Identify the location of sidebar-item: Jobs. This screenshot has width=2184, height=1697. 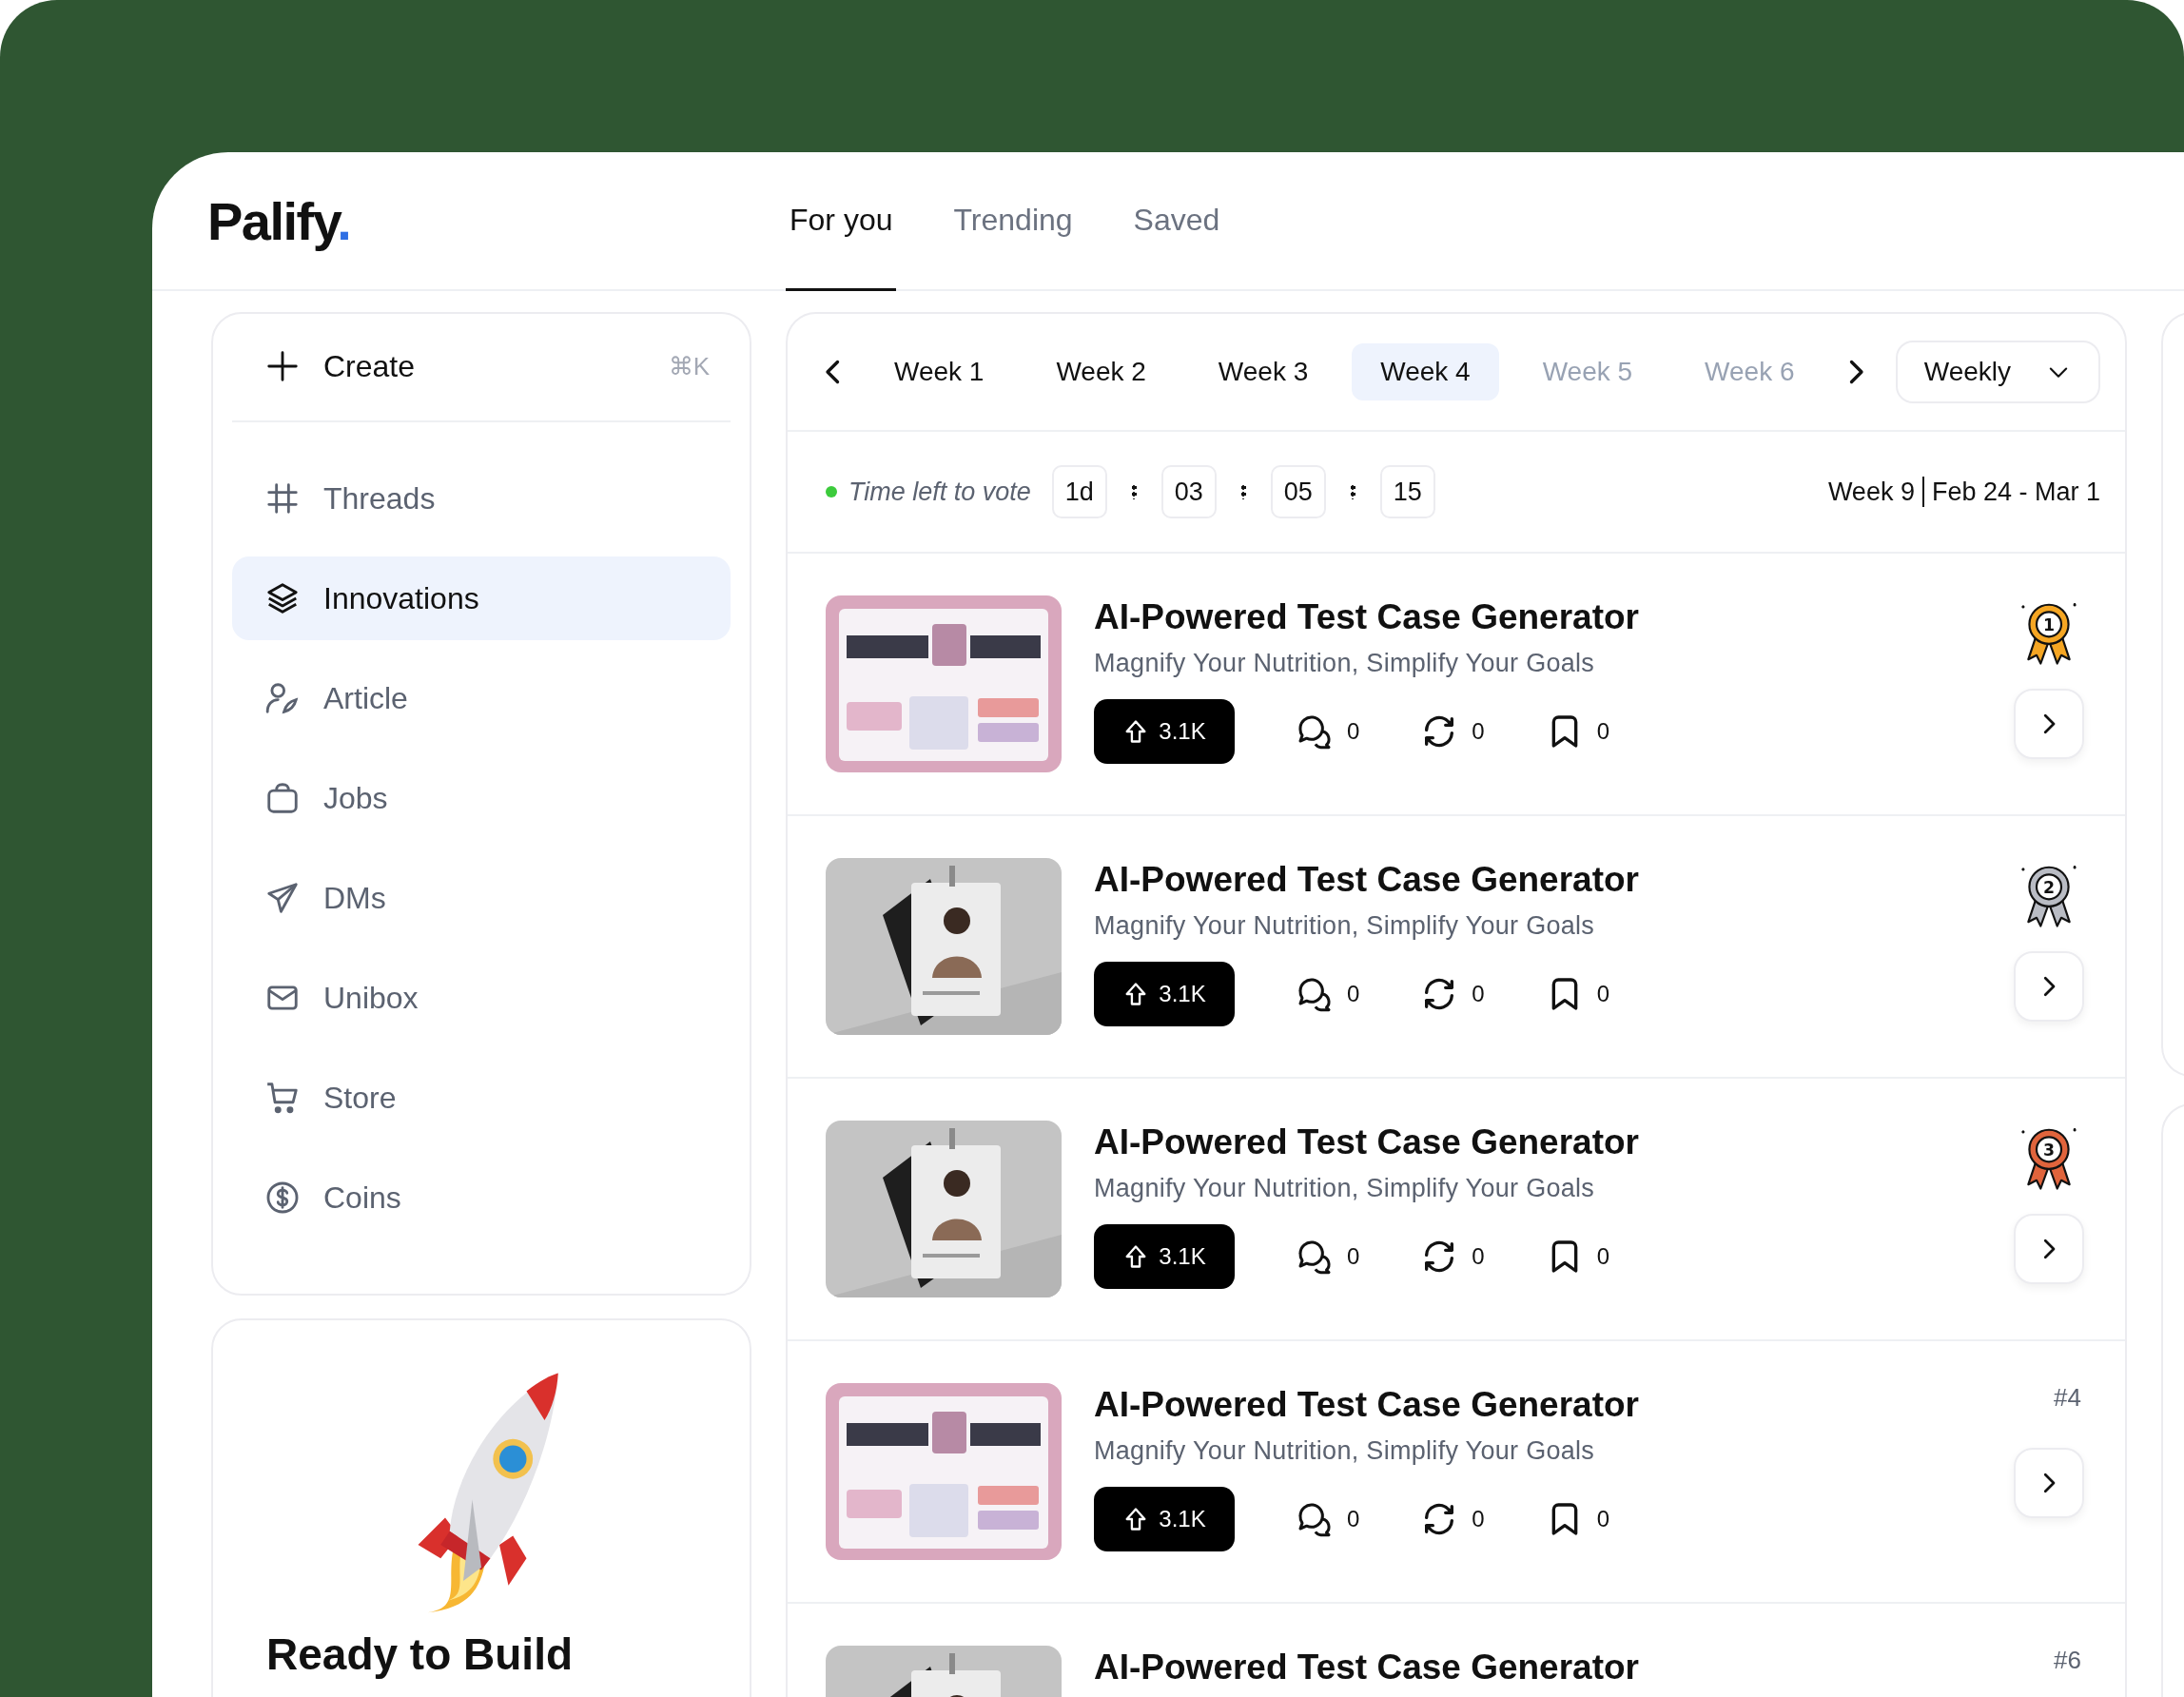
(481, 798).